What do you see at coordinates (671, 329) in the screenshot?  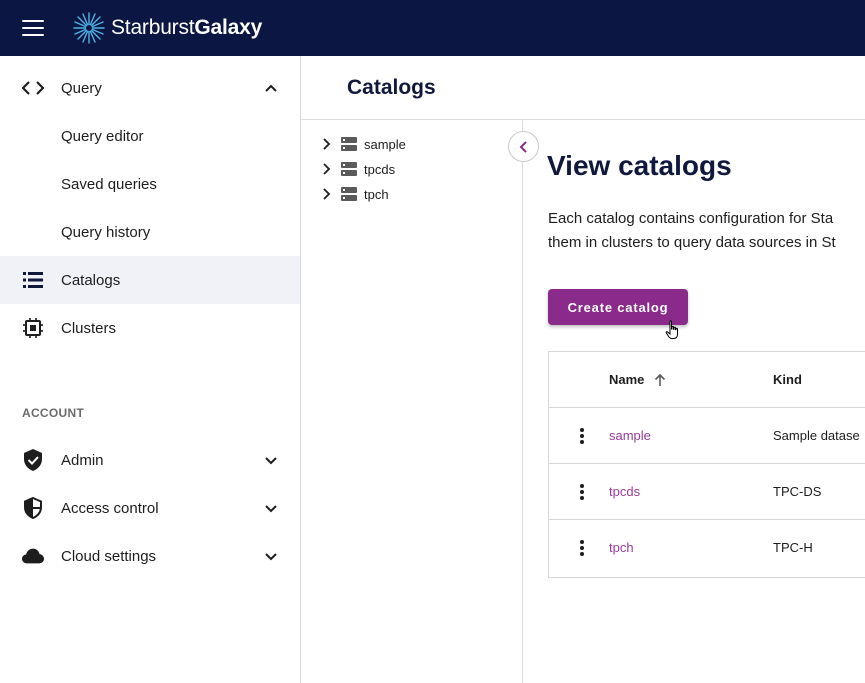 I see `hand-cursor-icon` at bounding box center [671, 329].